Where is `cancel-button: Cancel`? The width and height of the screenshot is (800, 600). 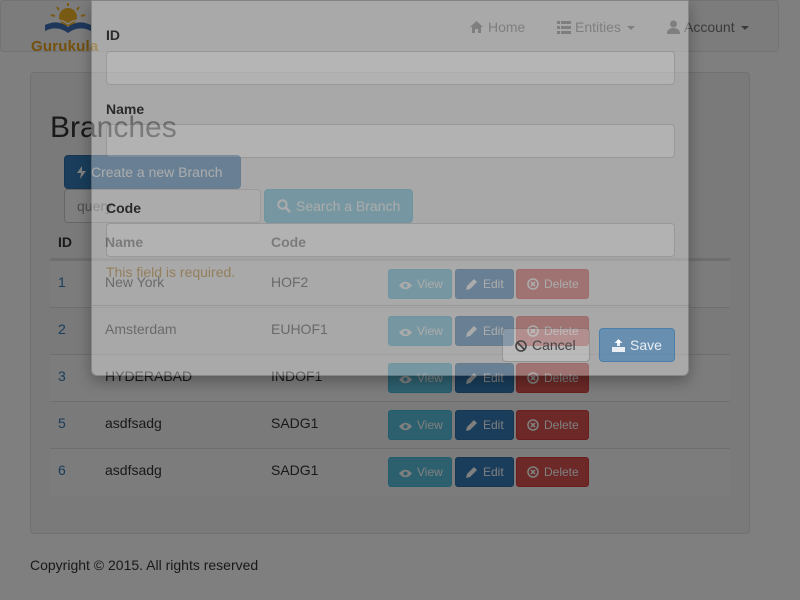 cancel-button: Cancel is located at coordinates (546, 345).